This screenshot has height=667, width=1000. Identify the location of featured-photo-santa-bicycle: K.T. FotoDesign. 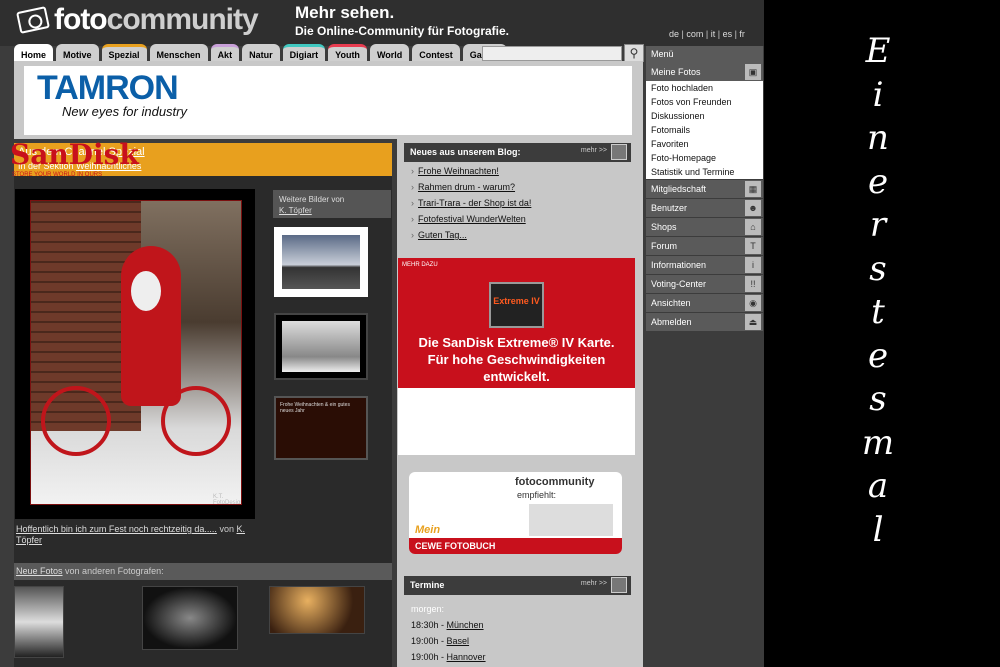
(136, 352).